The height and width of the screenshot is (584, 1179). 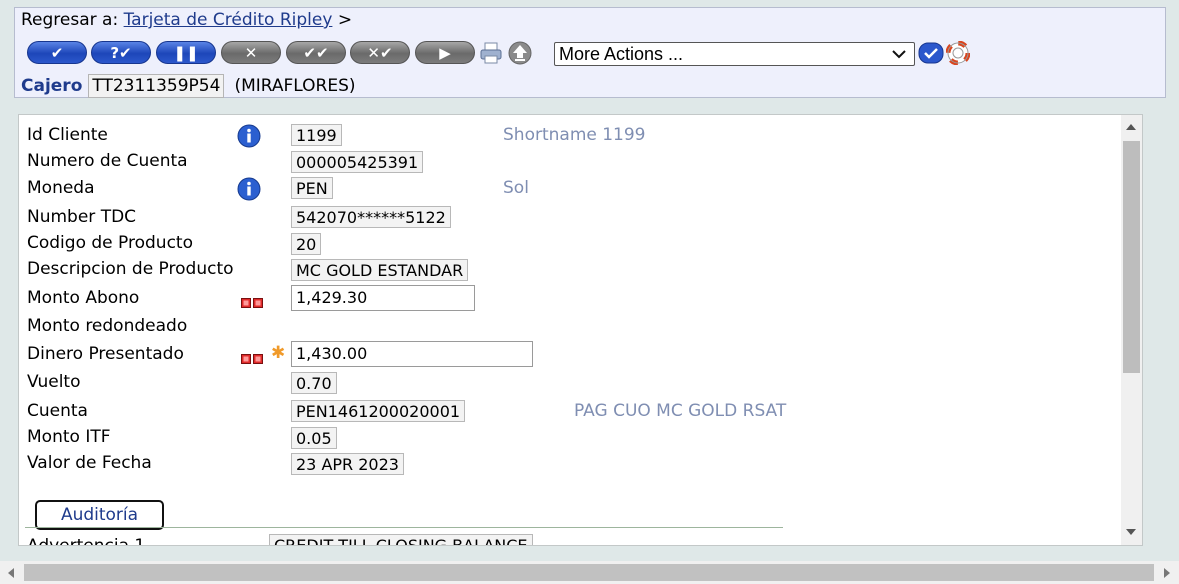 I want to click on reverse-button: ✕✔, so click(x=380, y=52).